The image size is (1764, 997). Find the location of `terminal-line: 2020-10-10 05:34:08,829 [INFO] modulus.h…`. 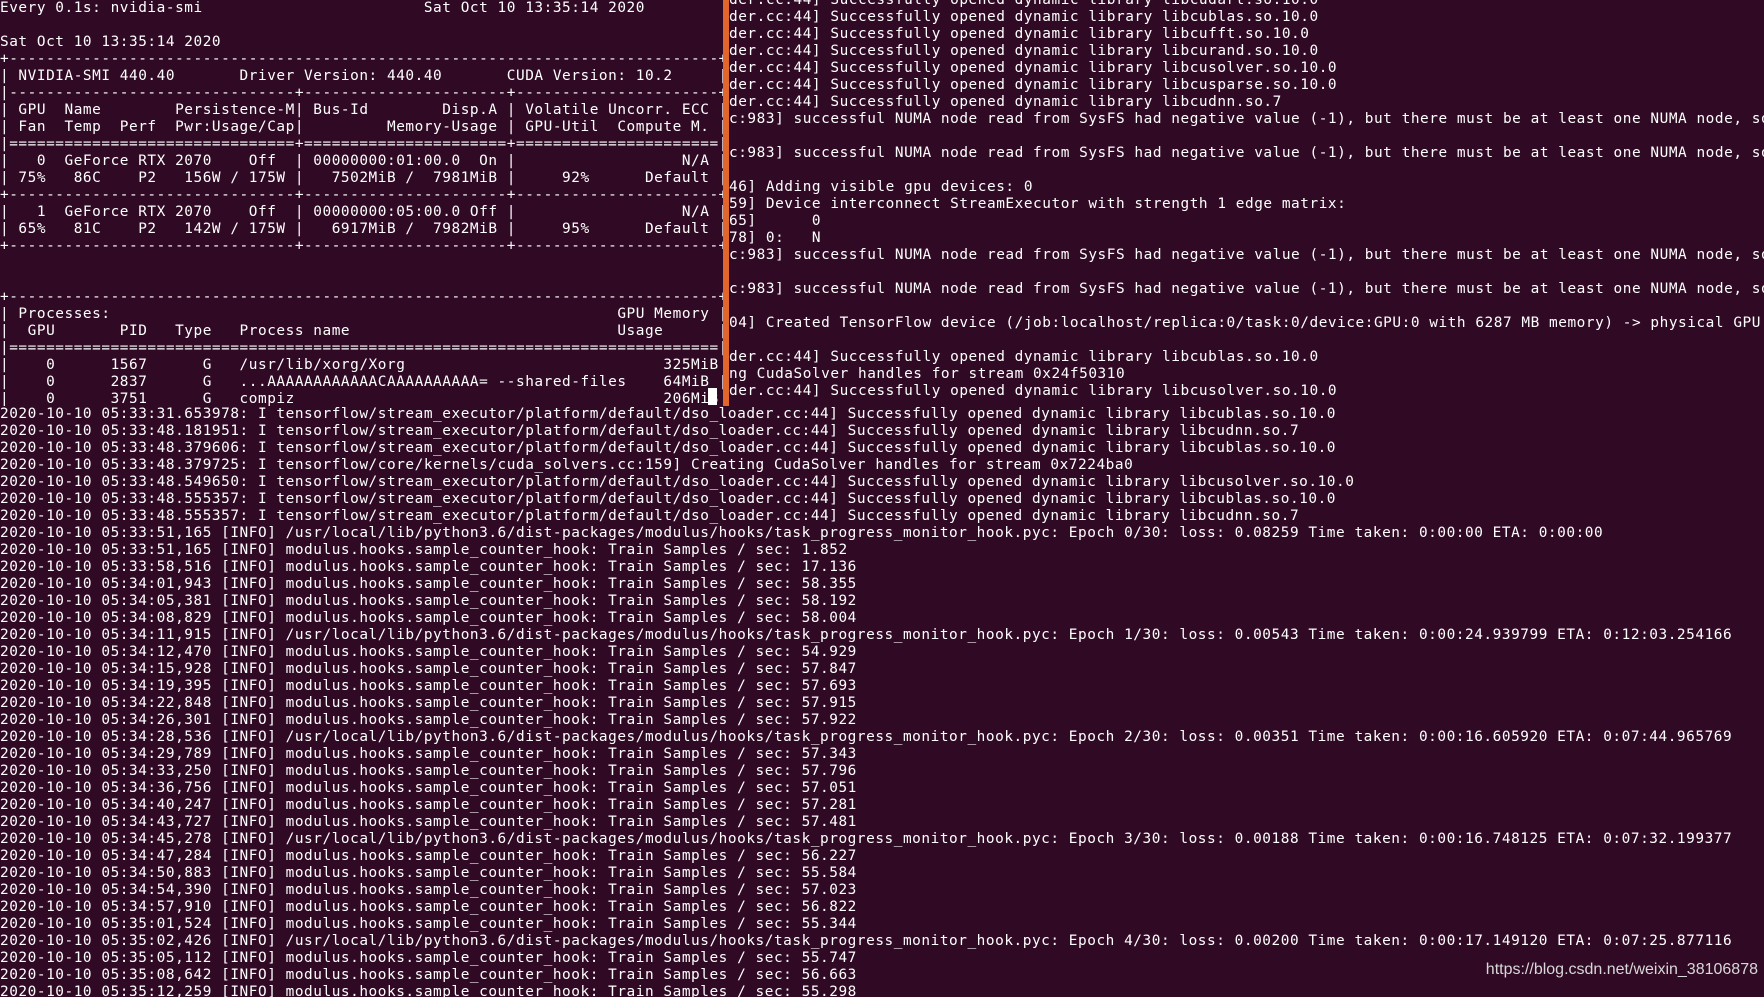

terminal-line: 2020-10-10 05:34:08,829 [INFO] modulus.h… is located at coordinates (428, 618).